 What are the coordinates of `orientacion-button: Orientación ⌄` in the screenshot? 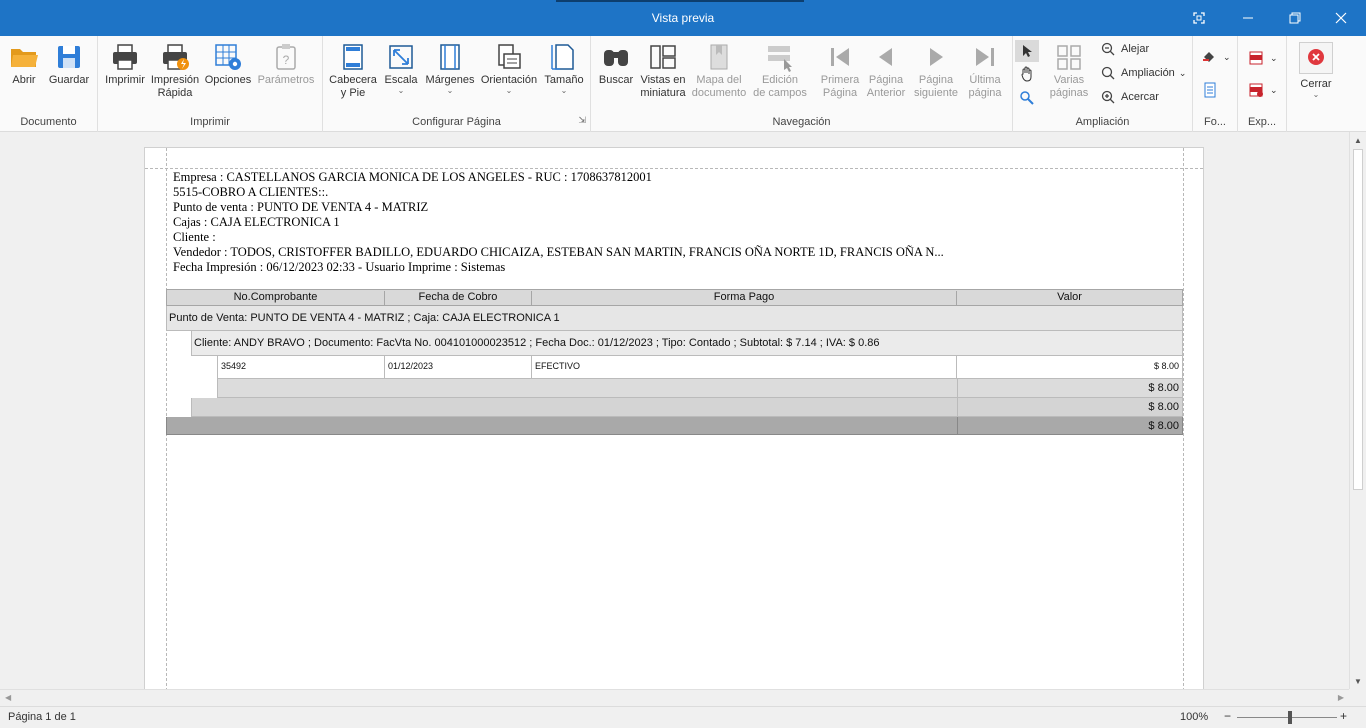 It's located at (509, 68).